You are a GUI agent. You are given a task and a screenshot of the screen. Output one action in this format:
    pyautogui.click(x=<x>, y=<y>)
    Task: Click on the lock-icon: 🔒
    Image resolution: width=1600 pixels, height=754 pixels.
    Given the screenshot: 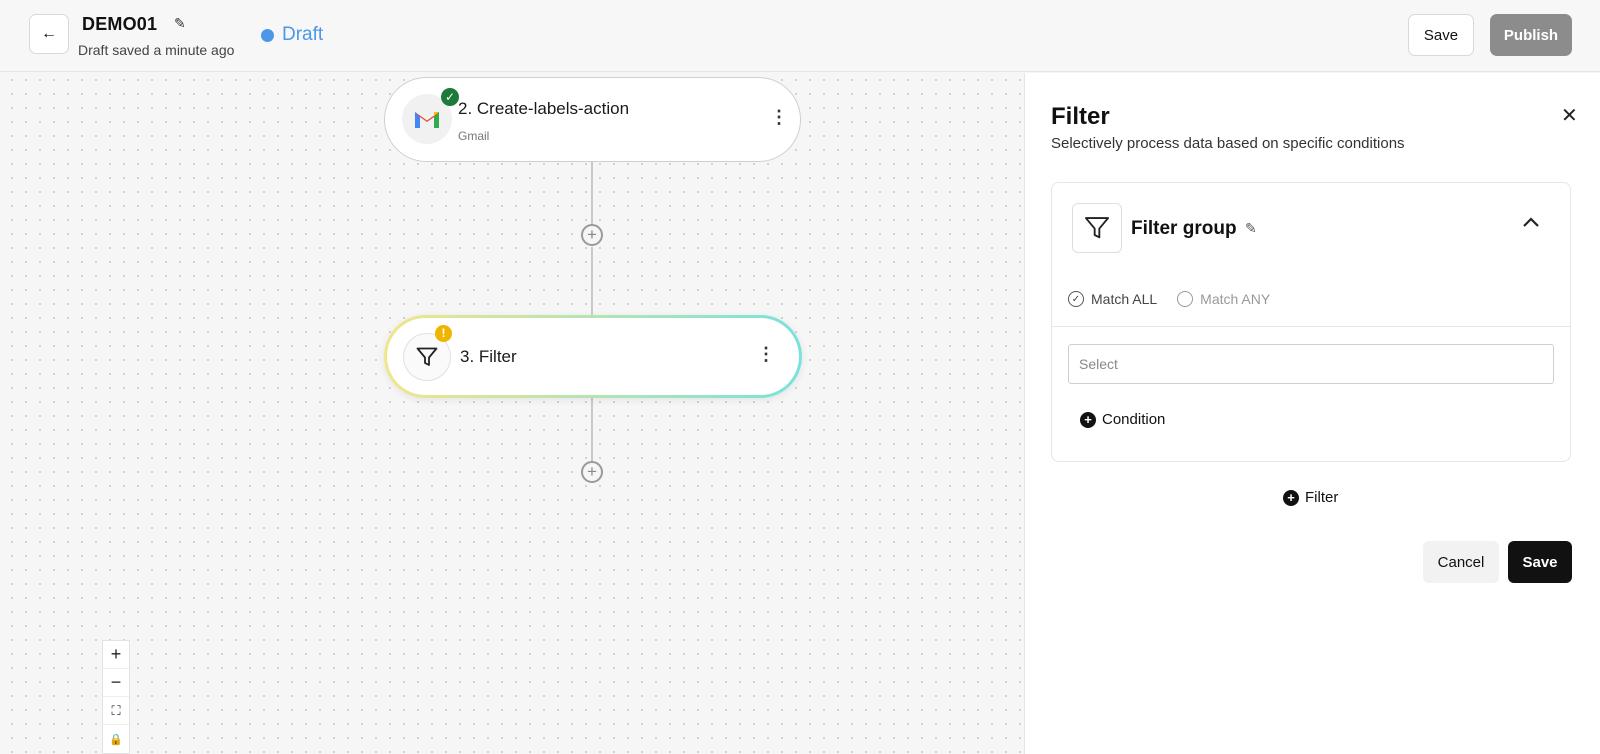 What is the action you would take?
    pyautogui.click(x=116, y=739)
    